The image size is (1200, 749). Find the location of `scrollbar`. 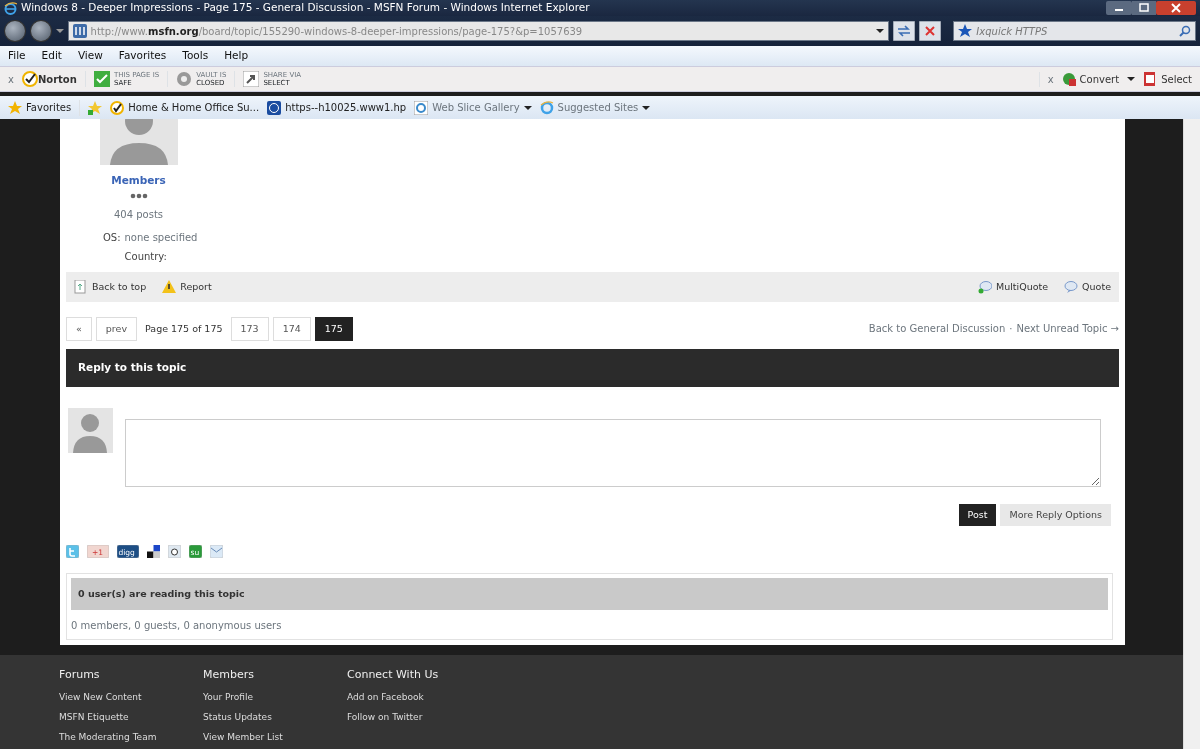

scrollbar is located at coordinates (1191, 434).